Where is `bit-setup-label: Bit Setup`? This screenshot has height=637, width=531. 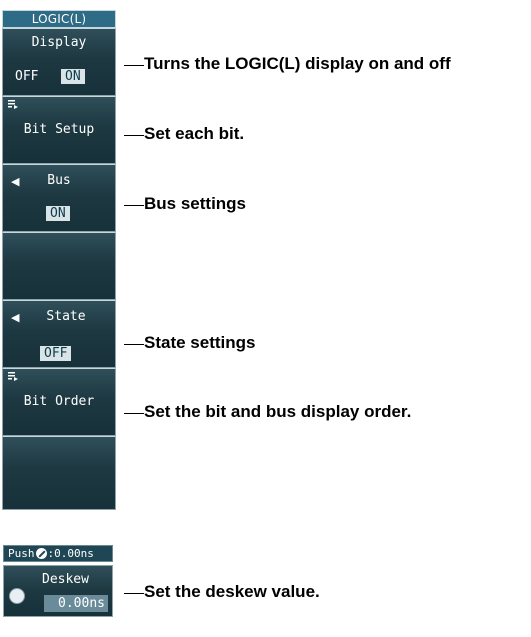 bit-setup-label: Bit Setup is located at coordinates (59, 129).